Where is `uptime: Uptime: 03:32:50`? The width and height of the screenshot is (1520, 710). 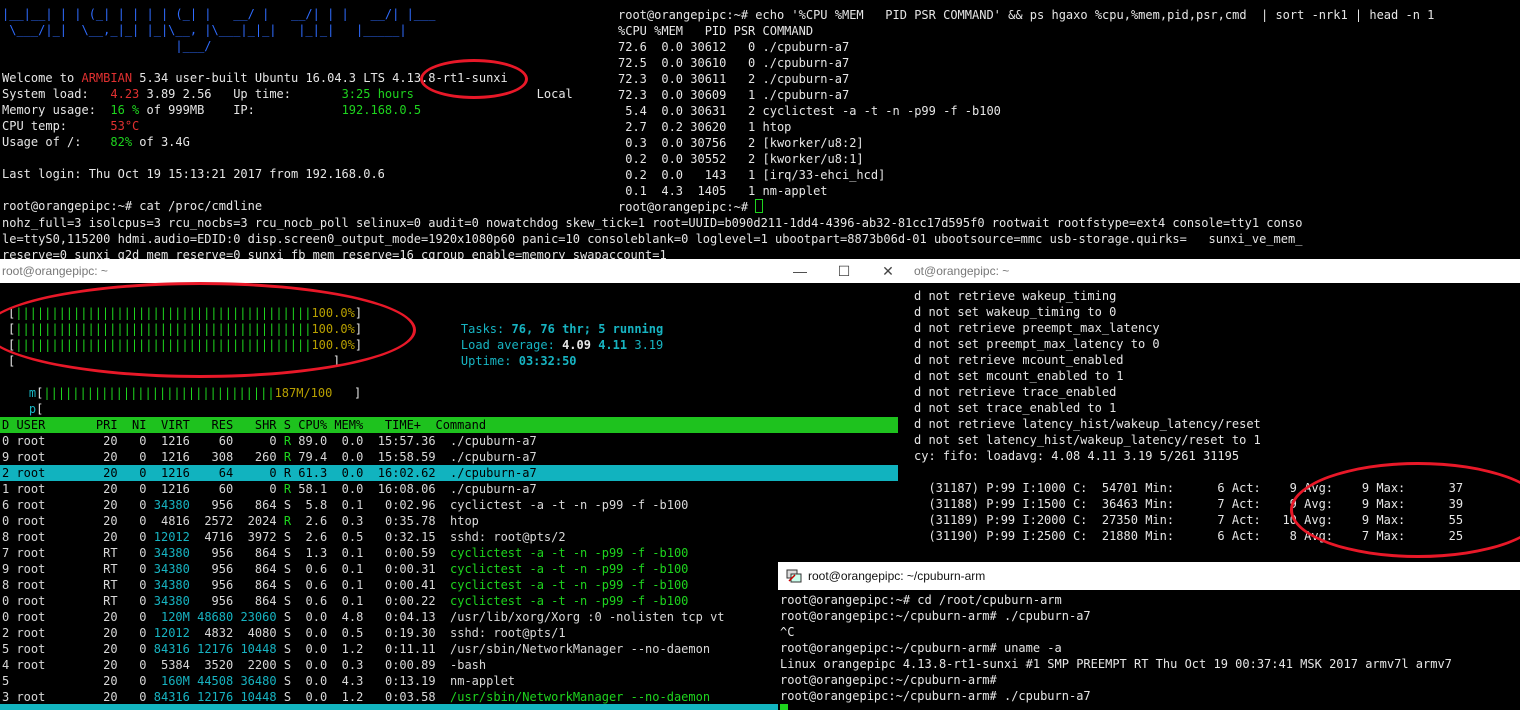
uptime: Uptime: 03:32:50 is located at coordinates (504, 352).